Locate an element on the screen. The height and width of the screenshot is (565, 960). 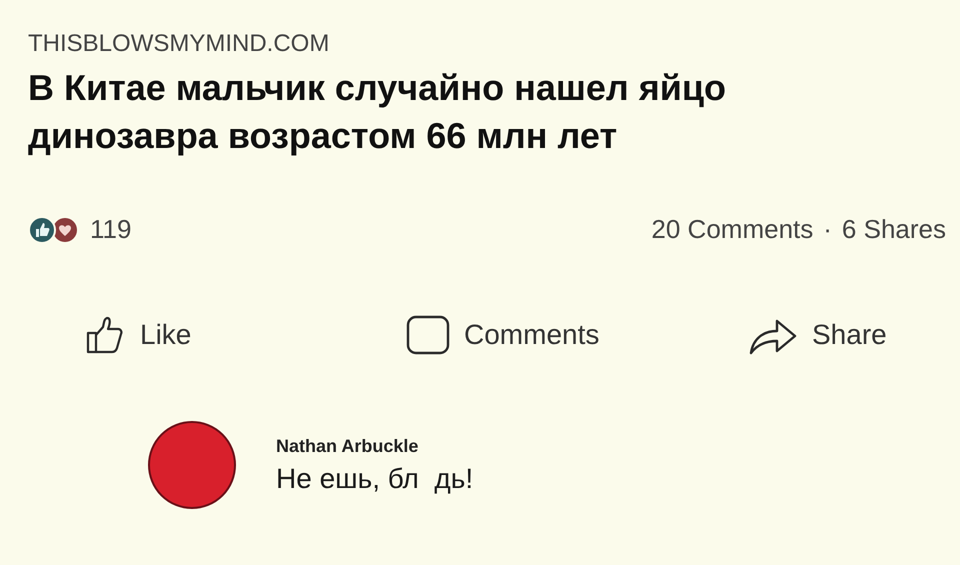
comment-button: Comments is located at coordinates (577, 335).